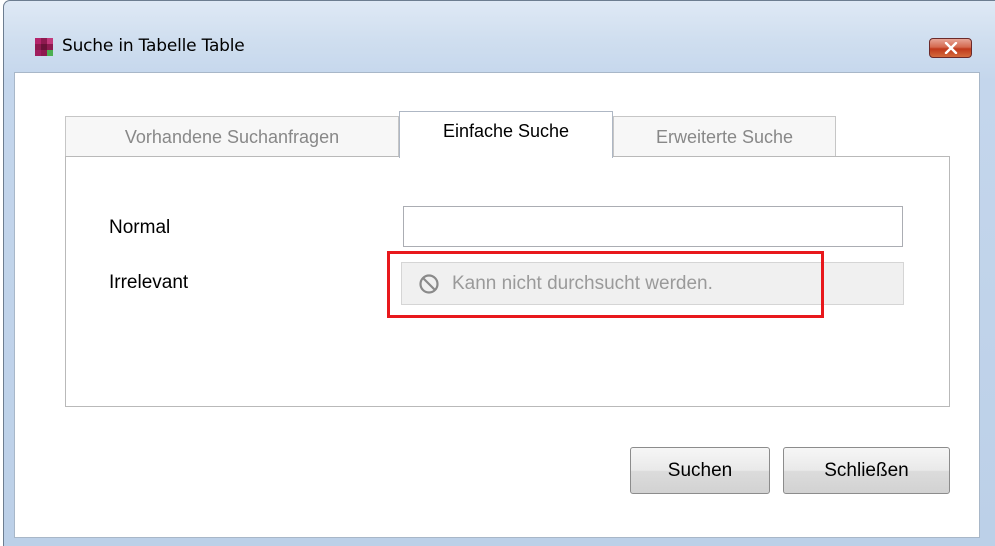  I want to click on app-icon, so click(44, 47).